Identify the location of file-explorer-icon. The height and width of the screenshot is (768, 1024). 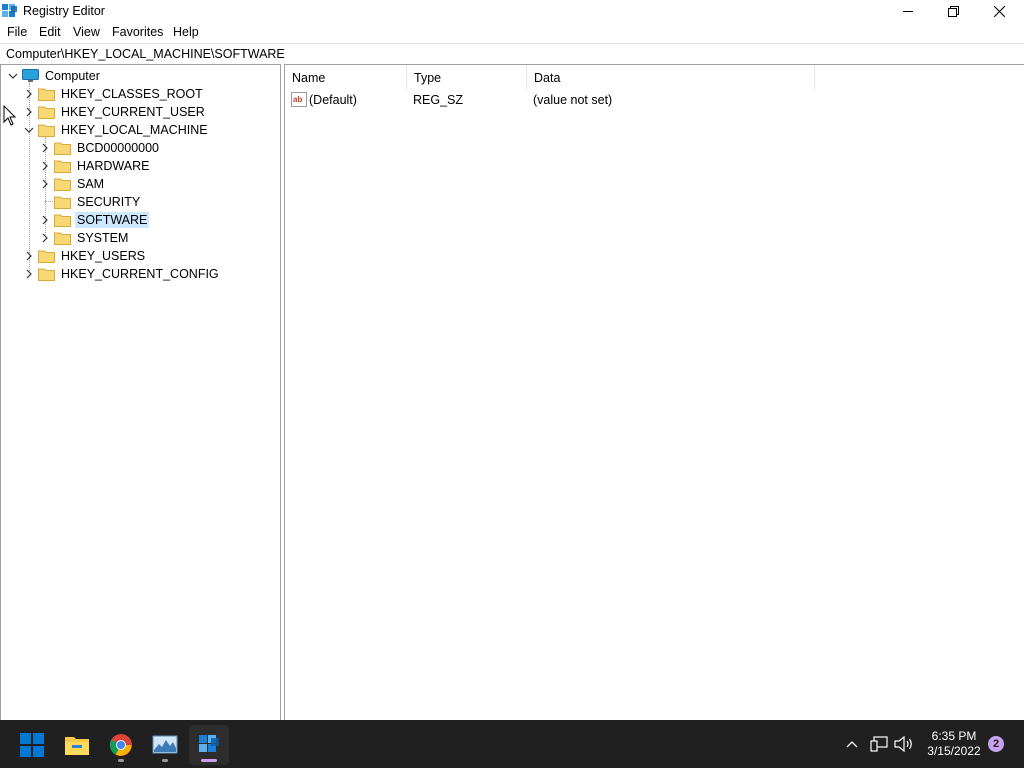
(77, 746).